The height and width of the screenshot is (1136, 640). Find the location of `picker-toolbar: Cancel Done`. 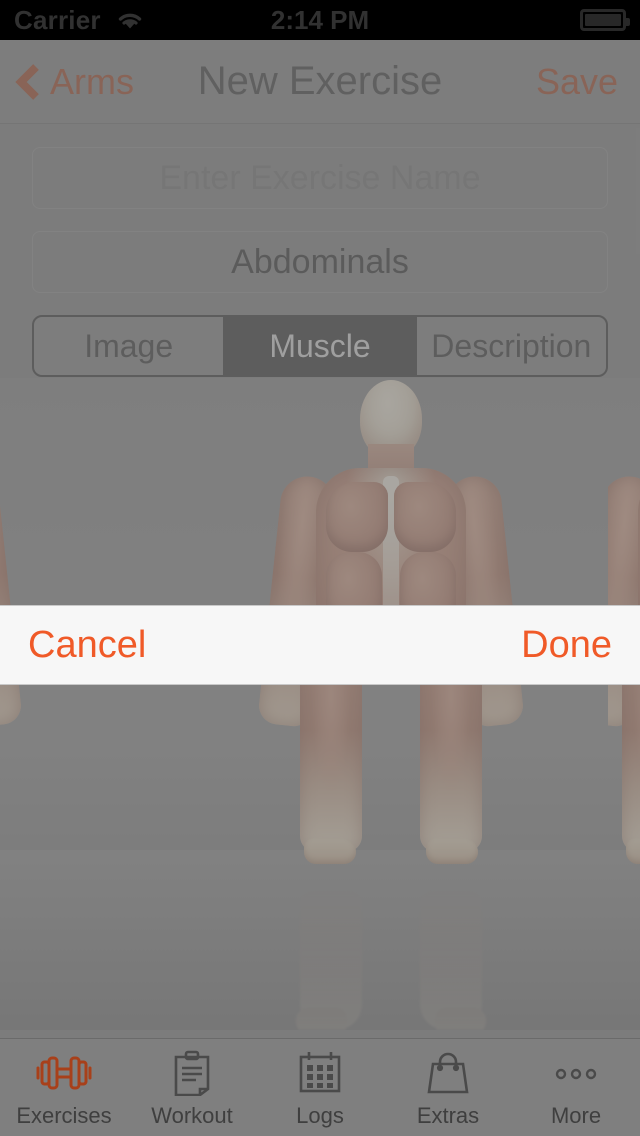

picker-toolbar: Cancel Done is located at coordinates (320, 645).